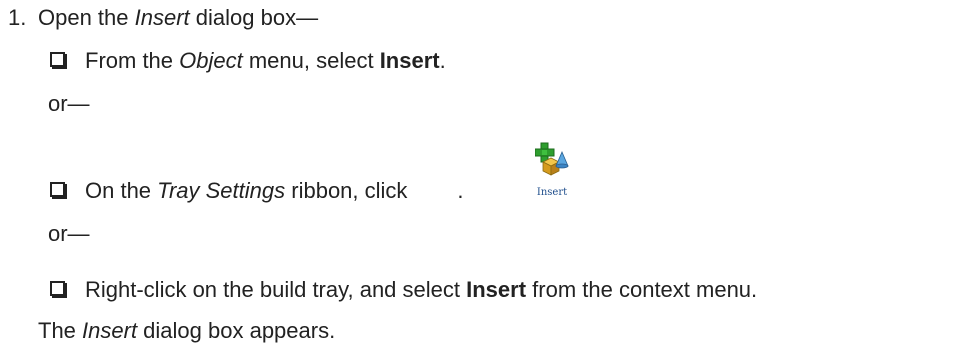  I want to click on option1-pre: From the, so click(132, 60).